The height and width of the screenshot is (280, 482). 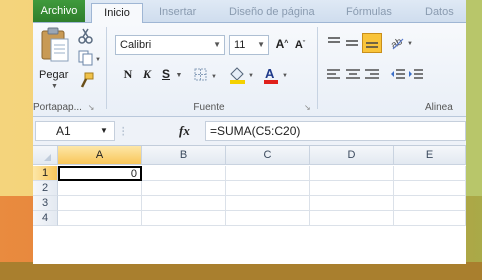 I want to click on align-top-button, so click(x=334, y=43).